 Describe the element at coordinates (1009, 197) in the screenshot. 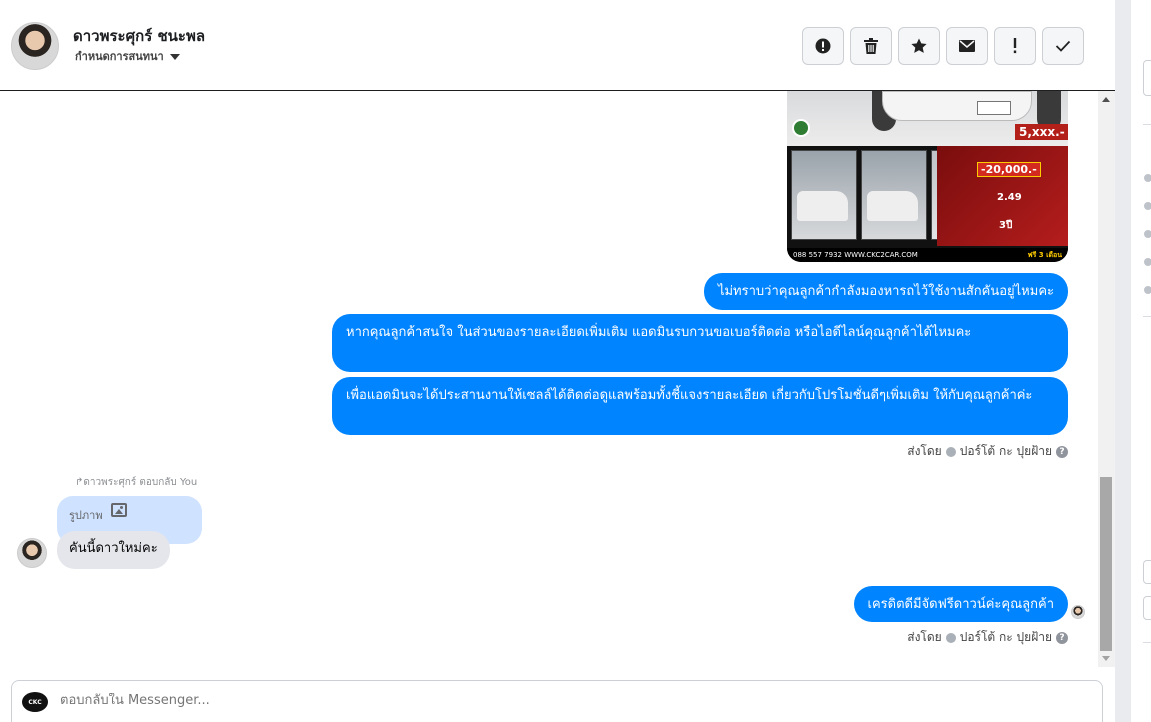

I see `ad-rate: 2.49` at that location.